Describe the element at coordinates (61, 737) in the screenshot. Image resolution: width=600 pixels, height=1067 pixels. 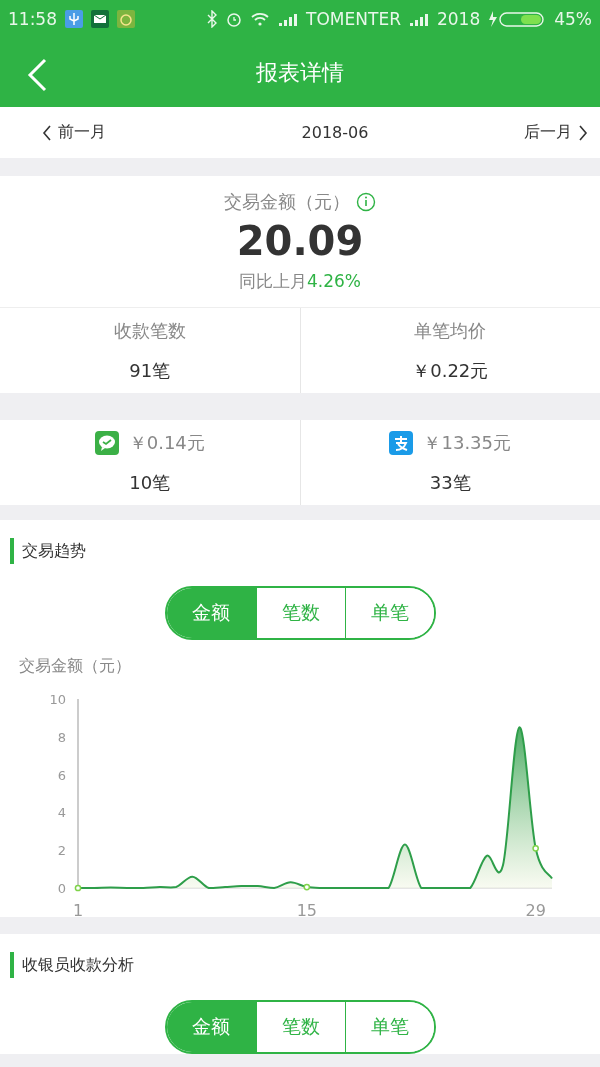
I see `axis-tick-label: 8` at that location.